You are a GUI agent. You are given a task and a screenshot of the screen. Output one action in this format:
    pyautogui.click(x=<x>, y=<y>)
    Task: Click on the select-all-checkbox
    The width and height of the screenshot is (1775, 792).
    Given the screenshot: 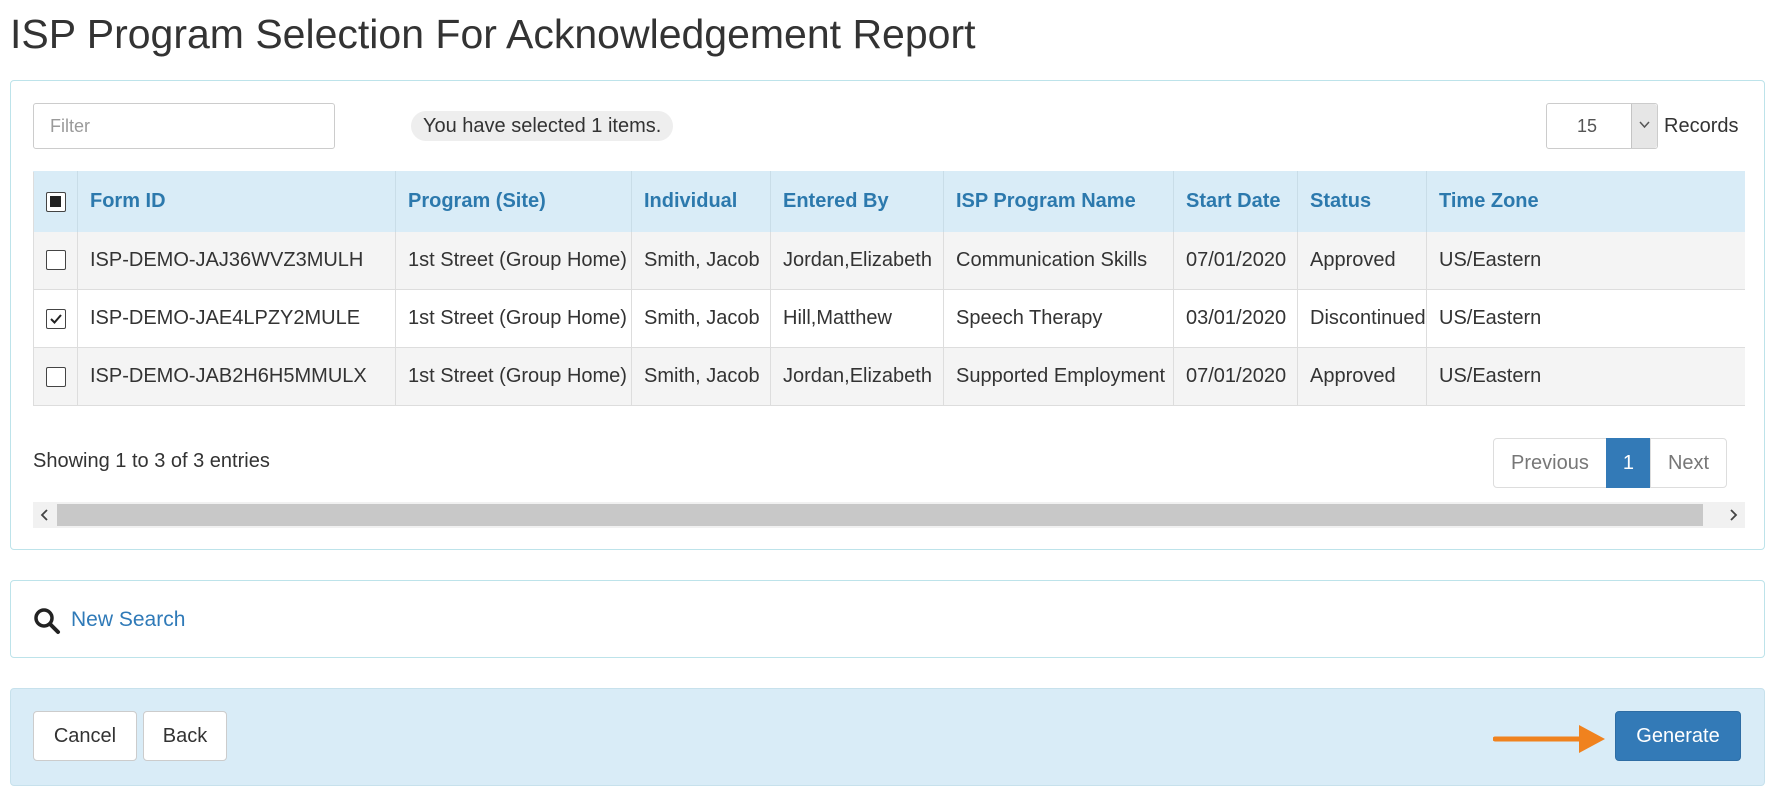 What is the action you would take?
    pyautogui.click(x=55, y=201)
    